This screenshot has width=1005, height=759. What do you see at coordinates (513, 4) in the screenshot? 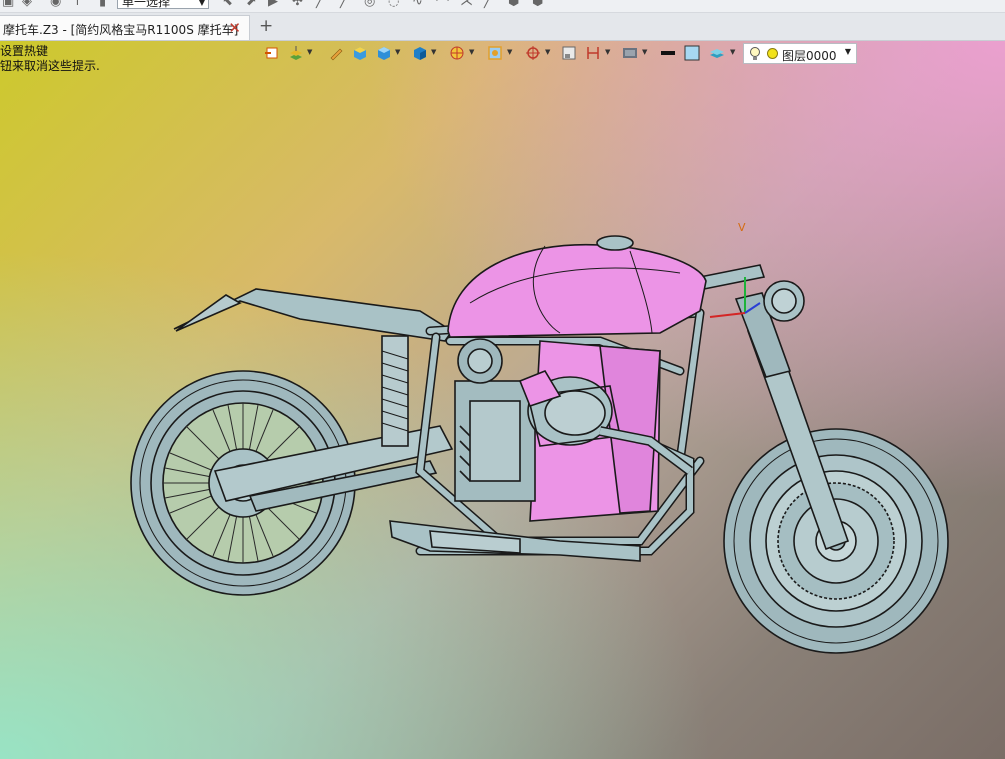
I see `solid-icon: ⬢` at bounding box center [513, 4].